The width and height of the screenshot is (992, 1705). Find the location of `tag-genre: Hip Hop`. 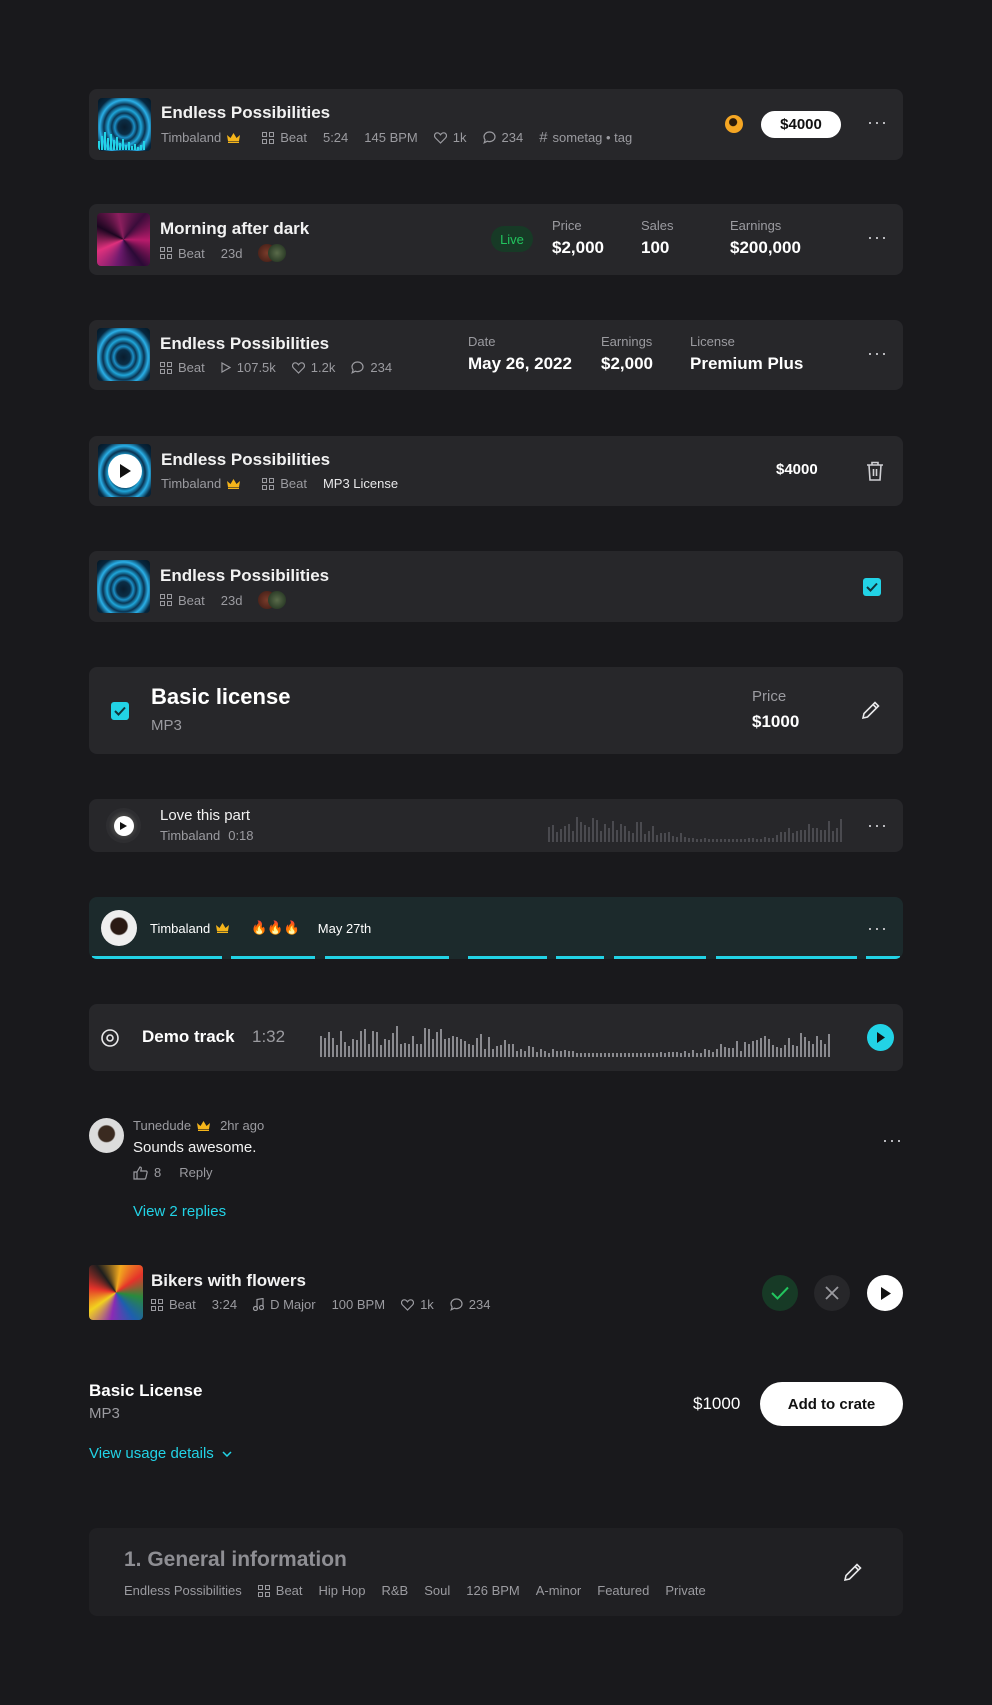

tag-genre: Hip Hop is located at coordinates (342, 1590).